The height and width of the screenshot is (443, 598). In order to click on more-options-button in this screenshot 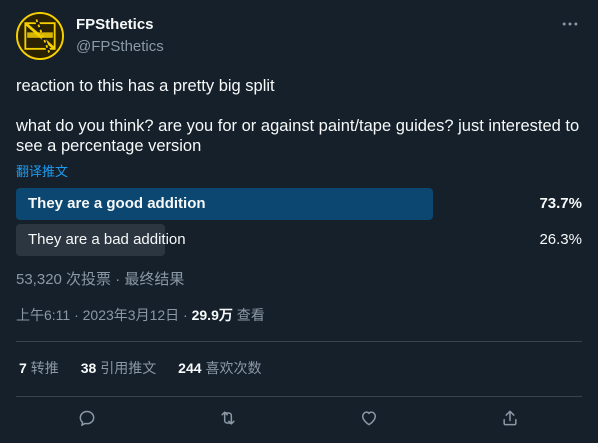, I will do `click(570, 24)`.